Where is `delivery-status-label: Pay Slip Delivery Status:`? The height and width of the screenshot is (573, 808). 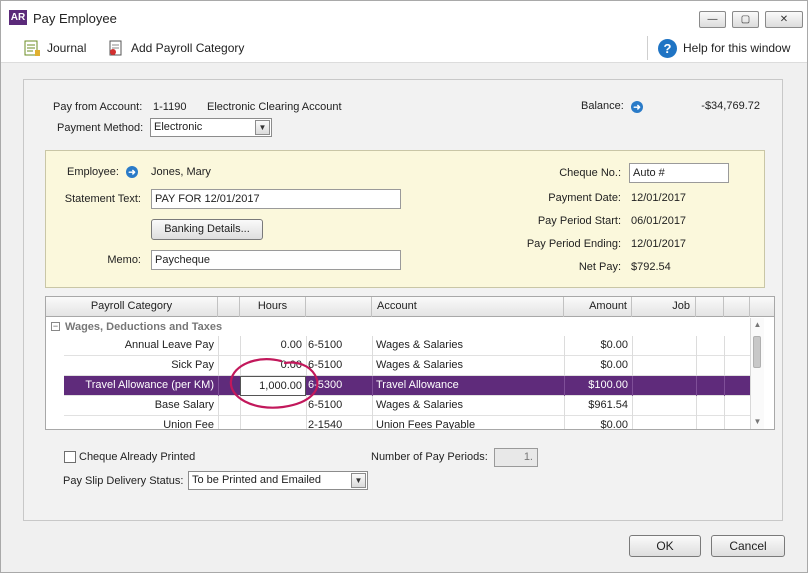
delivery-status-label: Pay Slip Delivery Status: is located at coordinates (123, 481).